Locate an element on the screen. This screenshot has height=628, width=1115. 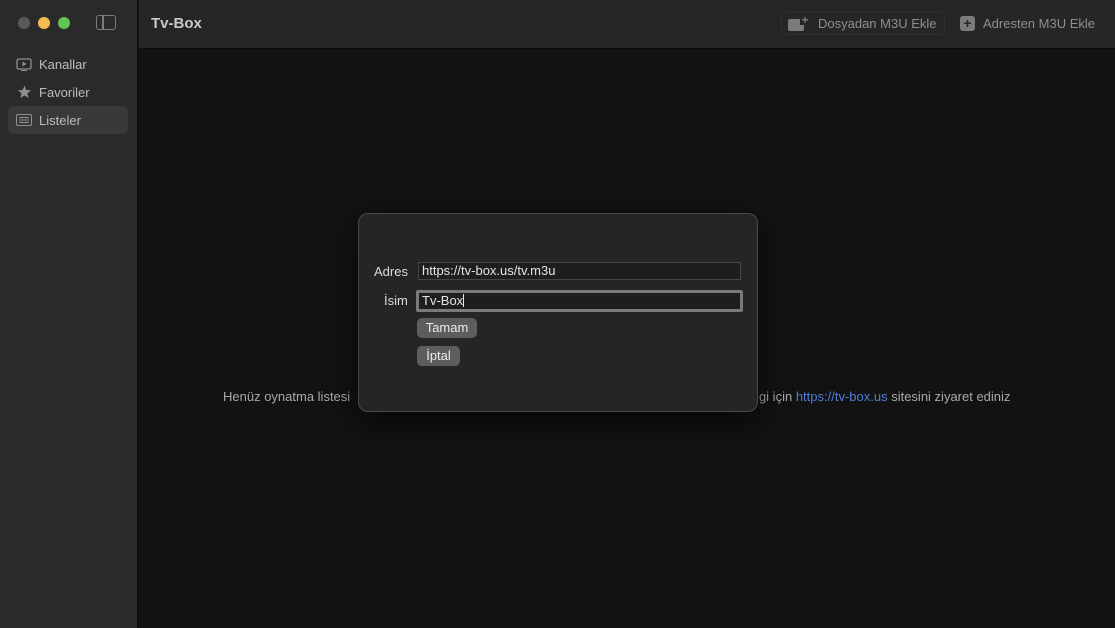
add-m3u-from-file-button: + Dosyadan M3U Ekle is located at coordinates (863, 23).